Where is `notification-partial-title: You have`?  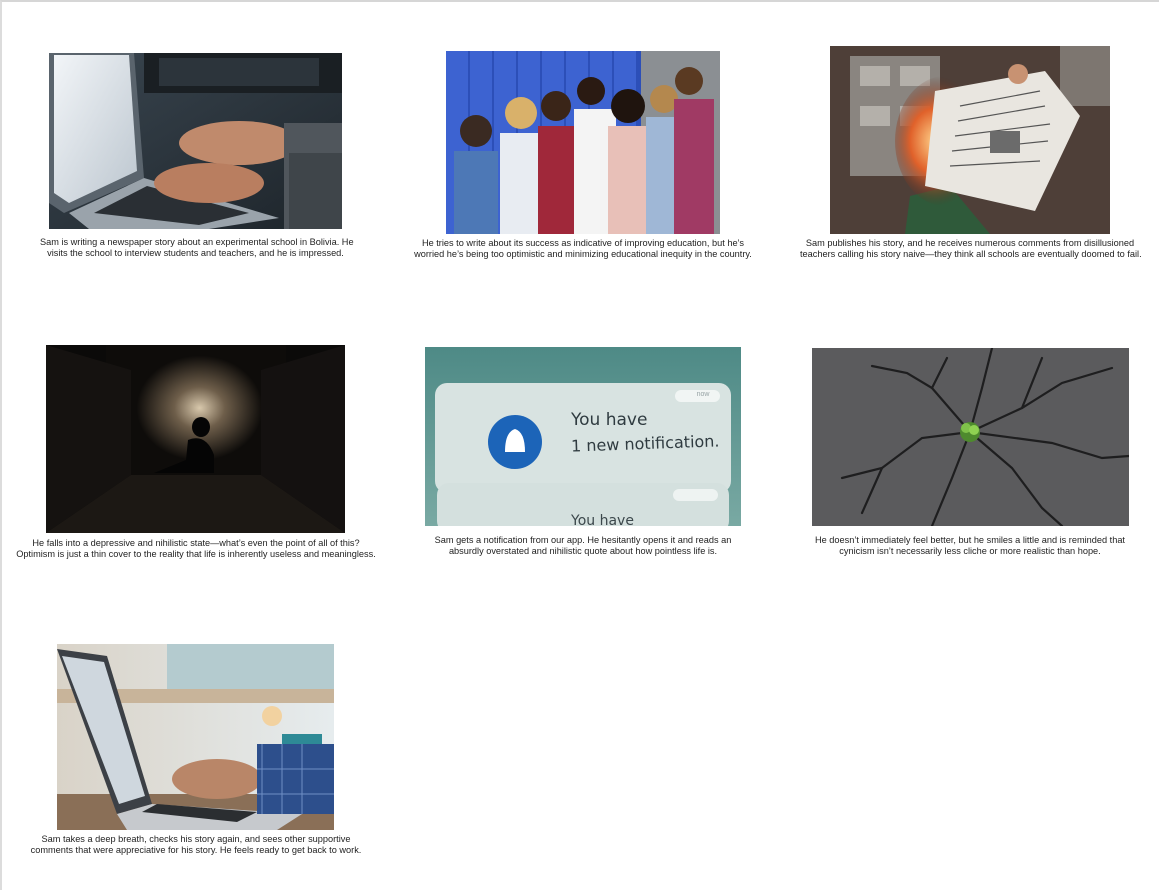 notification-partial-title: You have is located at coordinates (602, 519).